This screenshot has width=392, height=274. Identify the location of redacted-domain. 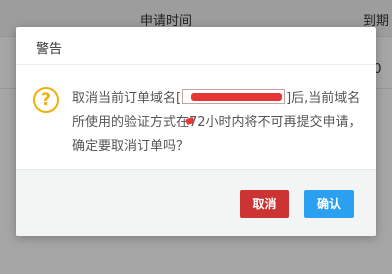
(234, 96).